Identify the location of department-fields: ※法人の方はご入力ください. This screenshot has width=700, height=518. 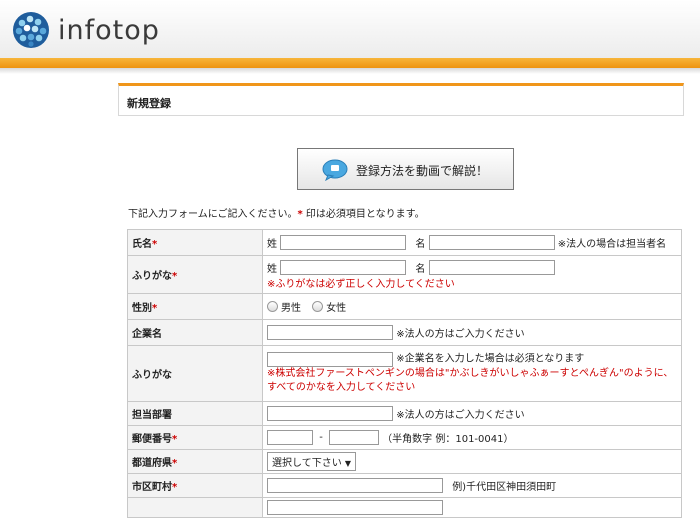
(472, 413).